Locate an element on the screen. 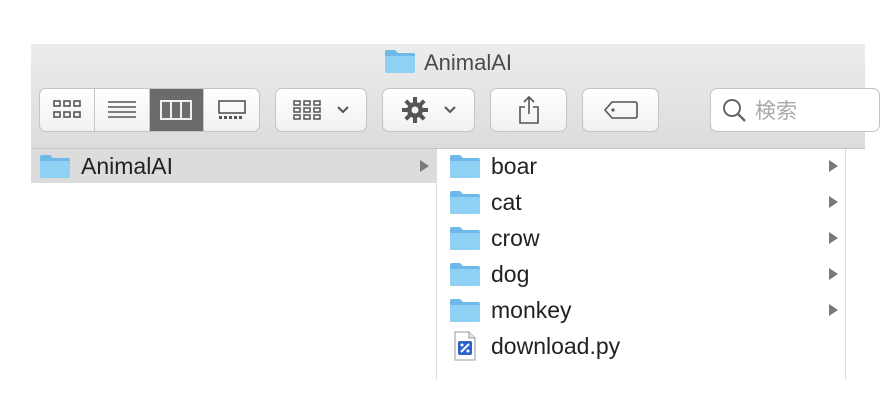  list-item-label: dog is located at coordinates (510, 273).